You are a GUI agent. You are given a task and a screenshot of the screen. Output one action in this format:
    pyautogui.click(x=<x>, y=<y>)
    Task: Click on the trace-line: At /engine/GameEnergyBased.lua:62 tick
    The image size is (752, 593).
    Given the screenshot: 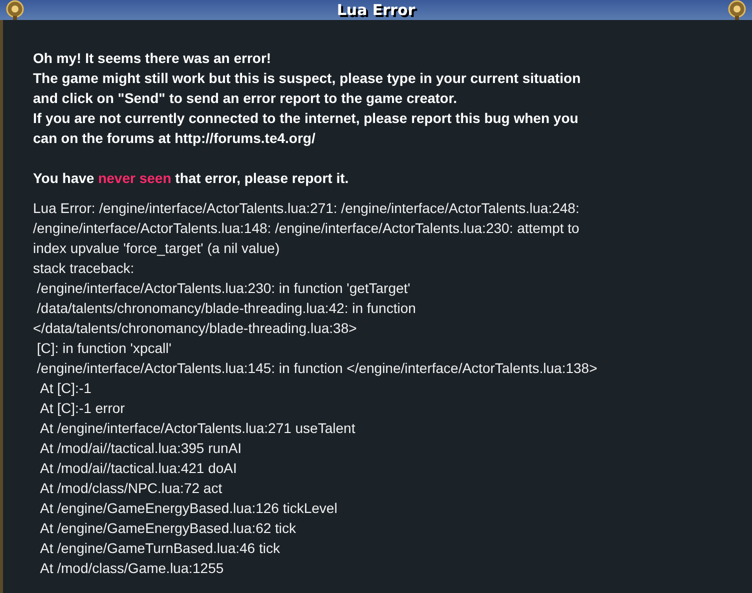 What is the action you would take?
    pyautogui.click(x=167, y=528)
    